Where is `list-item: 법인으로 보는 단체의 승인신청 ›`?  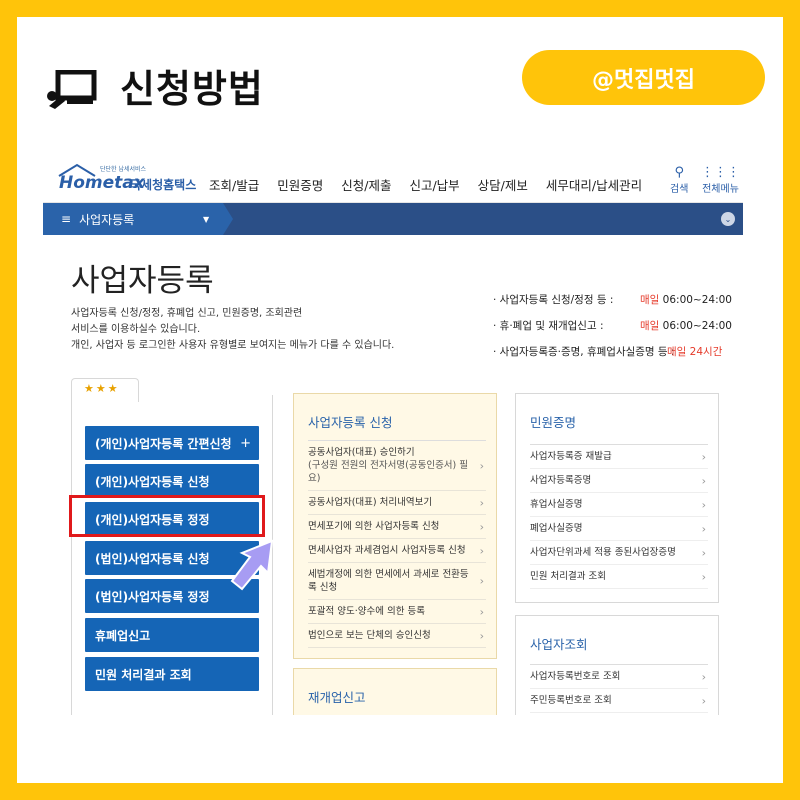
list-item: 법인으로 보는 단체의 승인신청 › is located at coordinates (397, 636).